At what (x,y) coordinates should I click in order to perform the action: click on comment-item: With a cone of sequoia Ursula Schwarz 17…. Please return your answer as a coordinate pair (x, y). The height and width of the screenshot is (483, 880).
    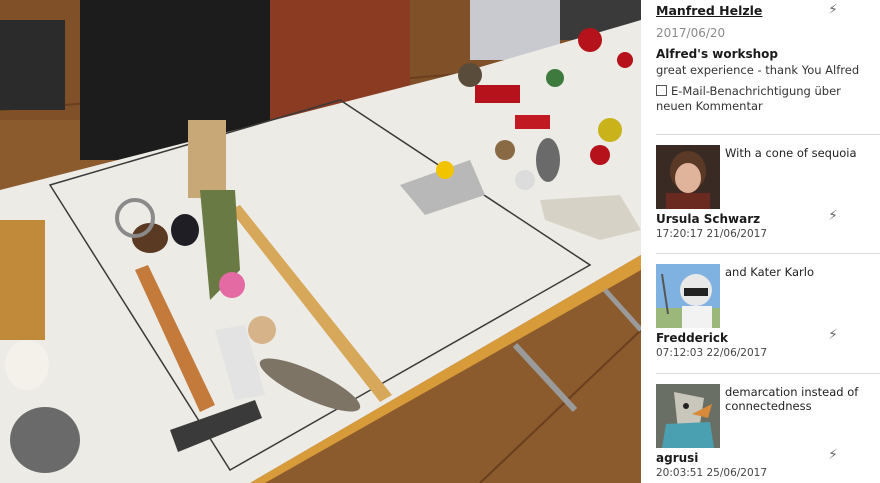
    Looking at the image, I should click on (768, 204).